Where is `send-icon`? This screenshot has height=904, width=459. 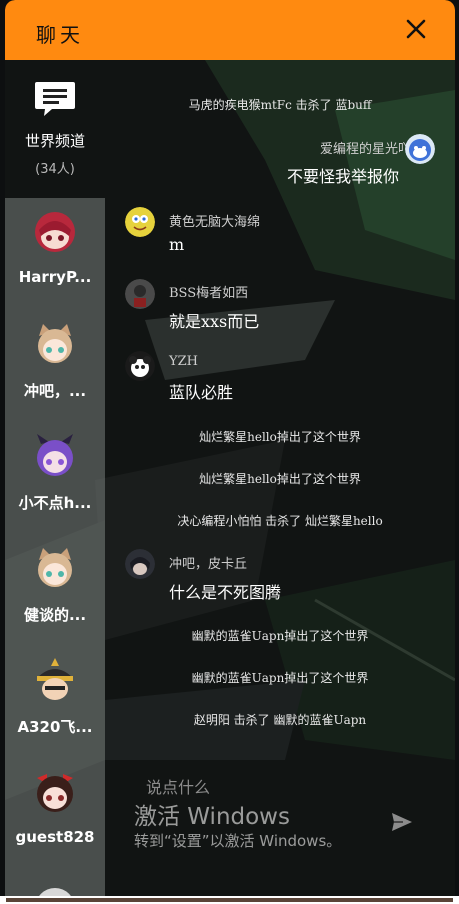 send-icon is located at coordinates (402, 822).